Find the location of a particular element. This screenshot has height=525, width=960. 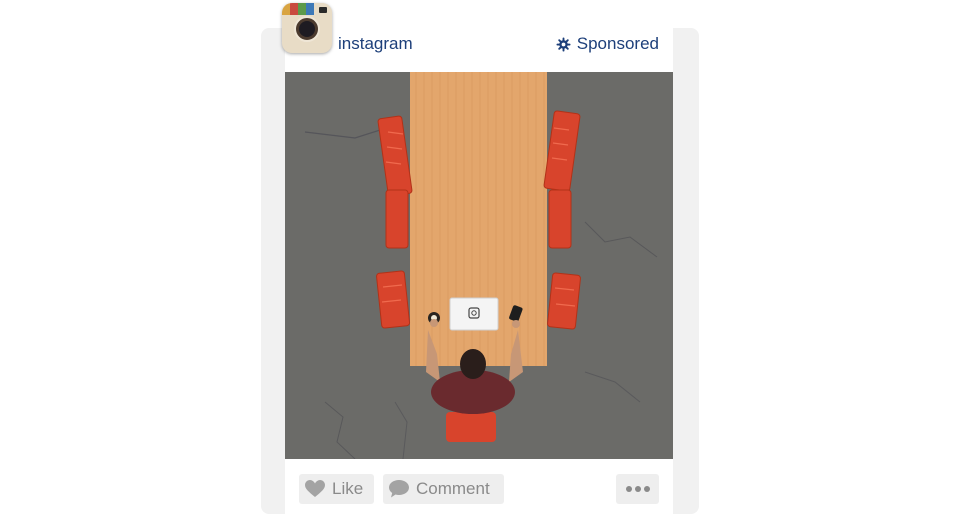

sponsored-badge-icon is located at coordinates (563, 44).